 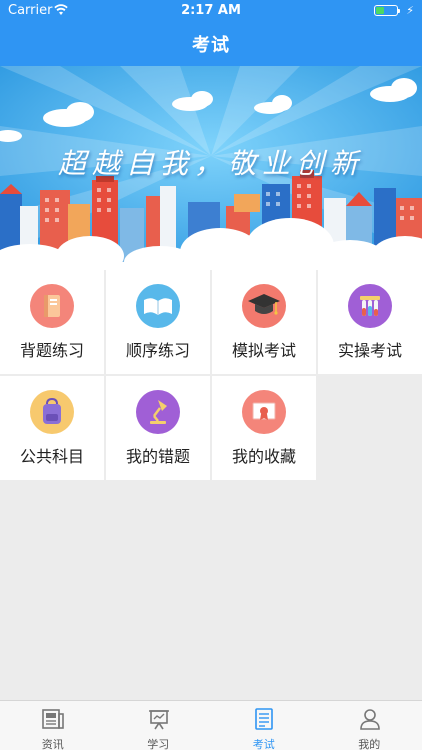 What do you see at coordinates (159, 719) in the screenshot?
I see `presentation-board-icon` at bounding box center [159, 719].